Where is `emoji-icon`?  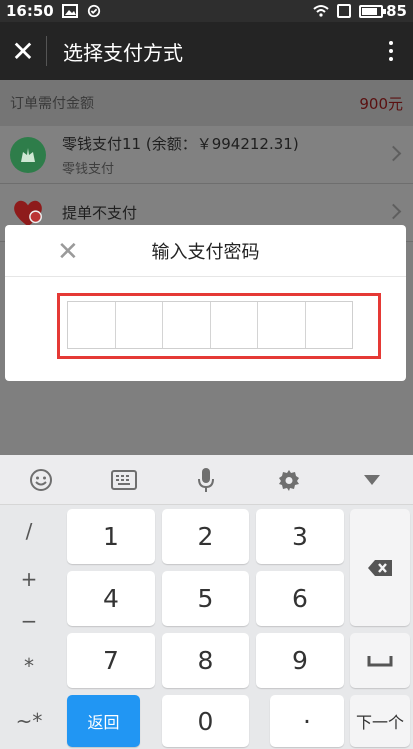
emoji-icon is located at coordinates (41, 480).